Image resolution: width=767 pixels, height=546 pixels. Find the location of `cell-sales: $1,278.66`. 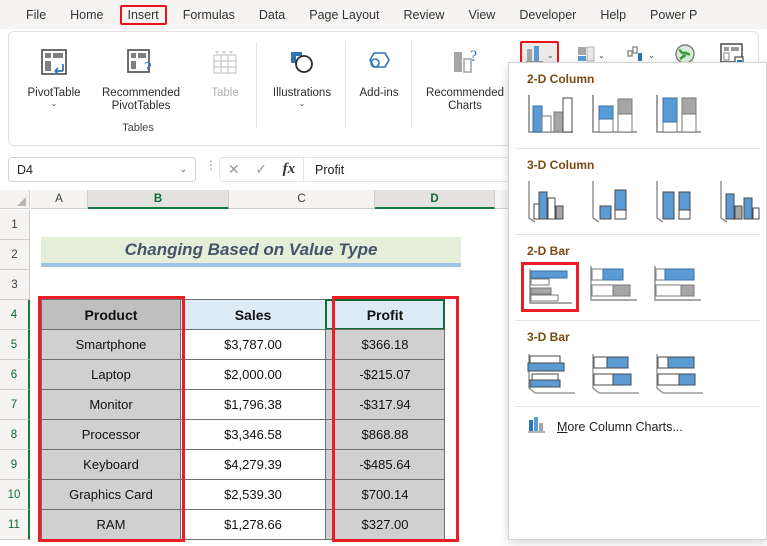

cell-sales: $1,278.66 is located at coordinates (253, 524).